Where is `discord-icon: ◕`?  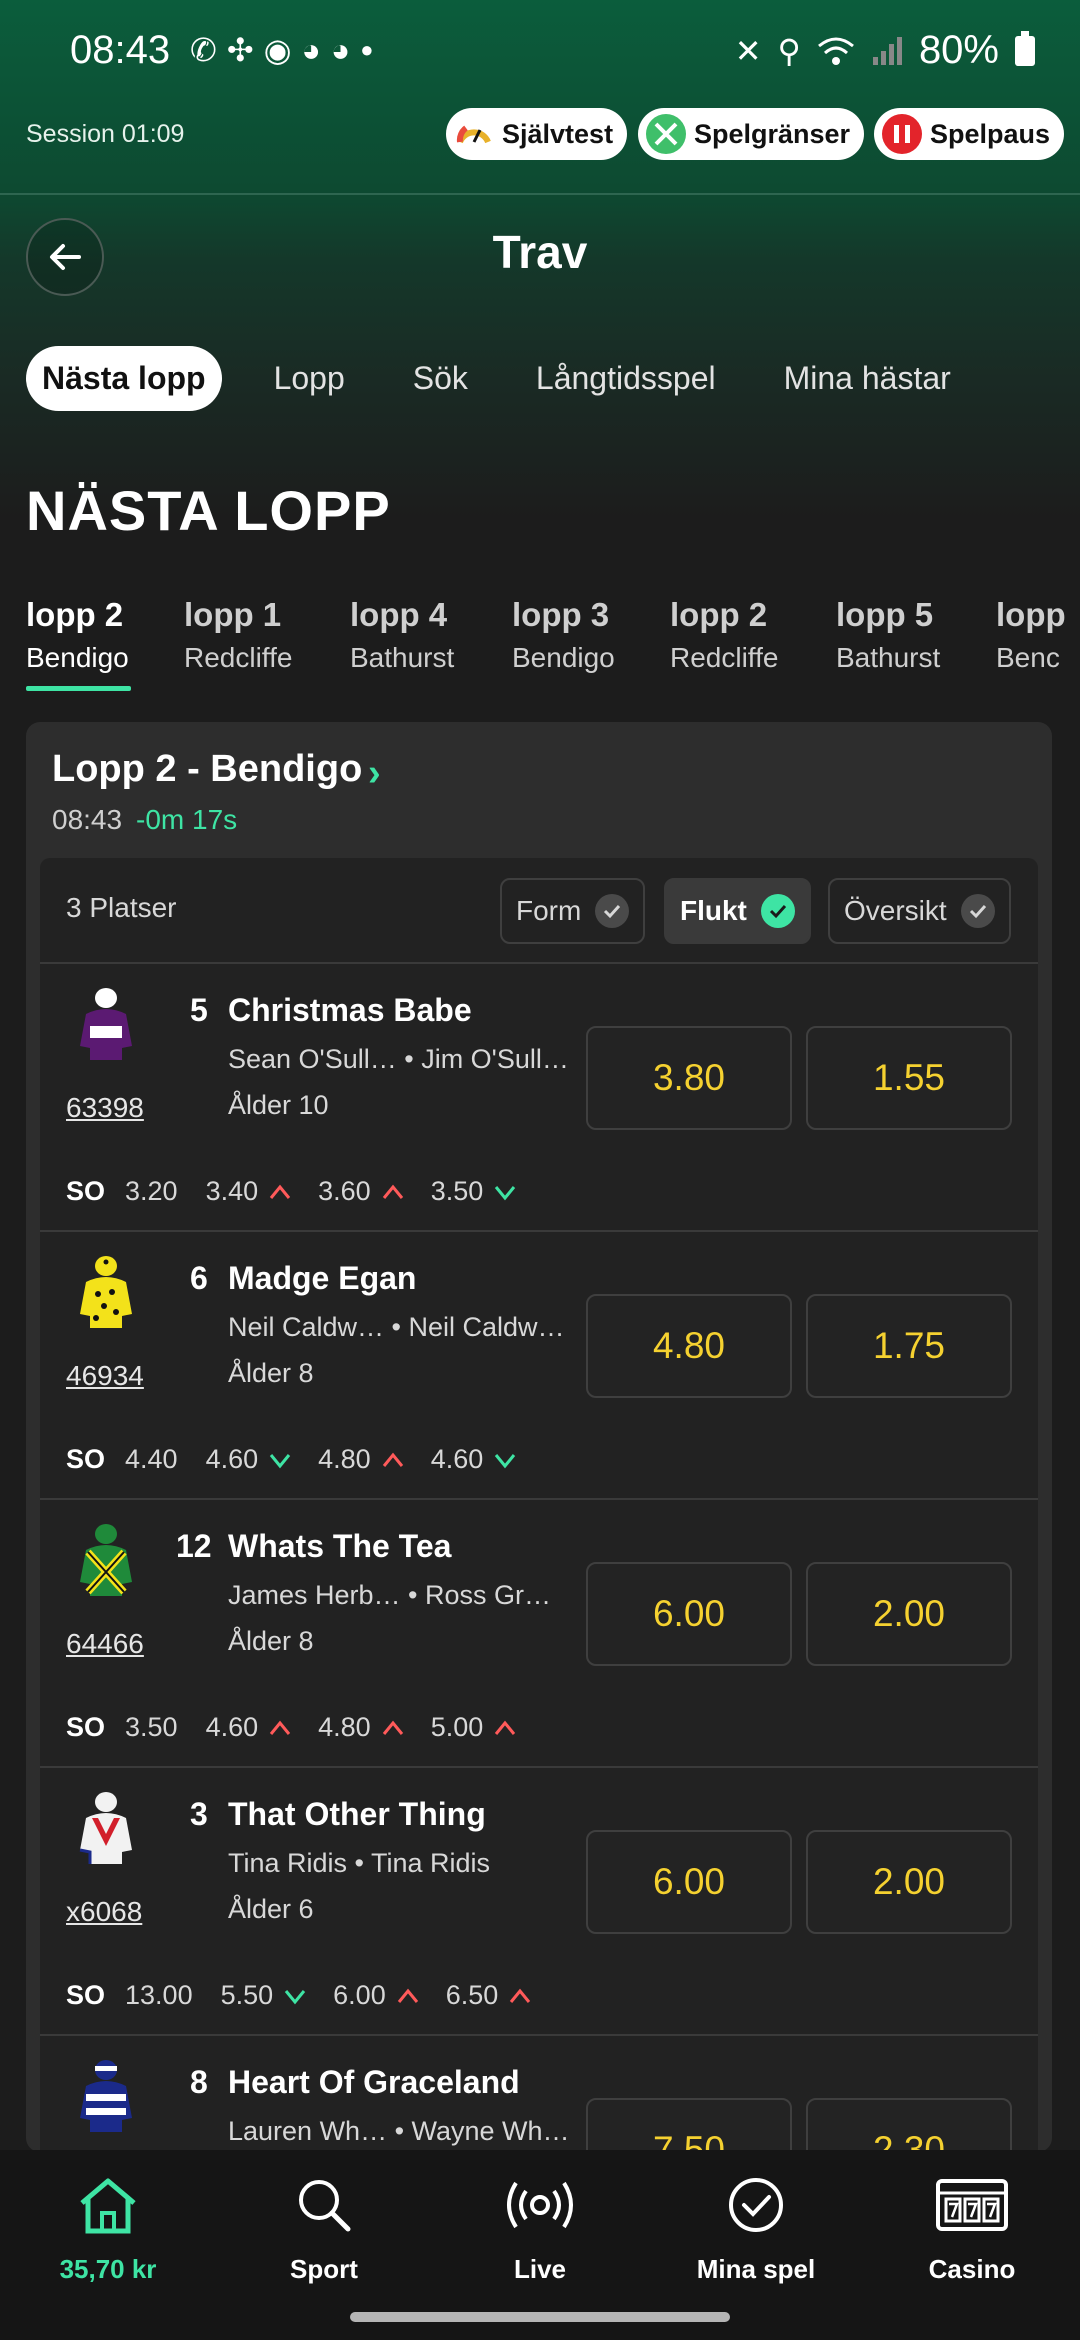 discord-icon: ◕ is located at coordinates (340, 50).